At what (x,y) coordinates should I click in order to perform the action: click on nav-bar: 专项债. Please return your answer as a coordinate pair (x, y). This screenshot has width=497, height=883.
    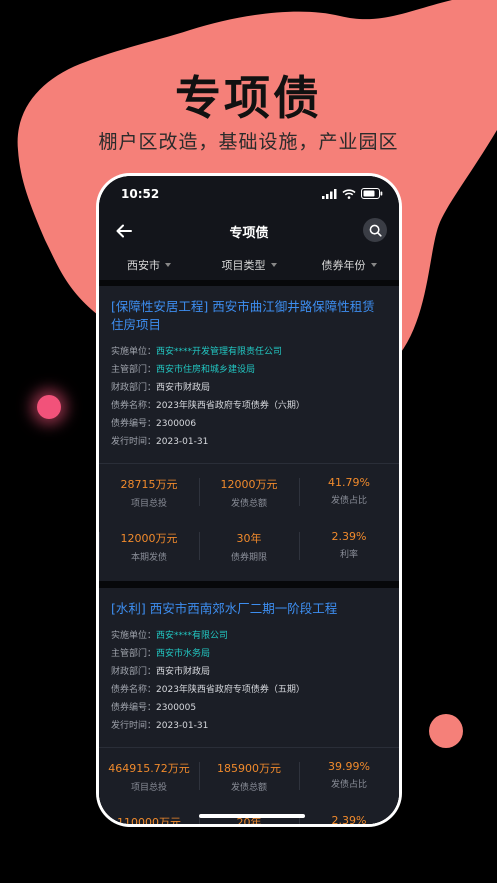
    Looking at the image, I should click on (249, 231).